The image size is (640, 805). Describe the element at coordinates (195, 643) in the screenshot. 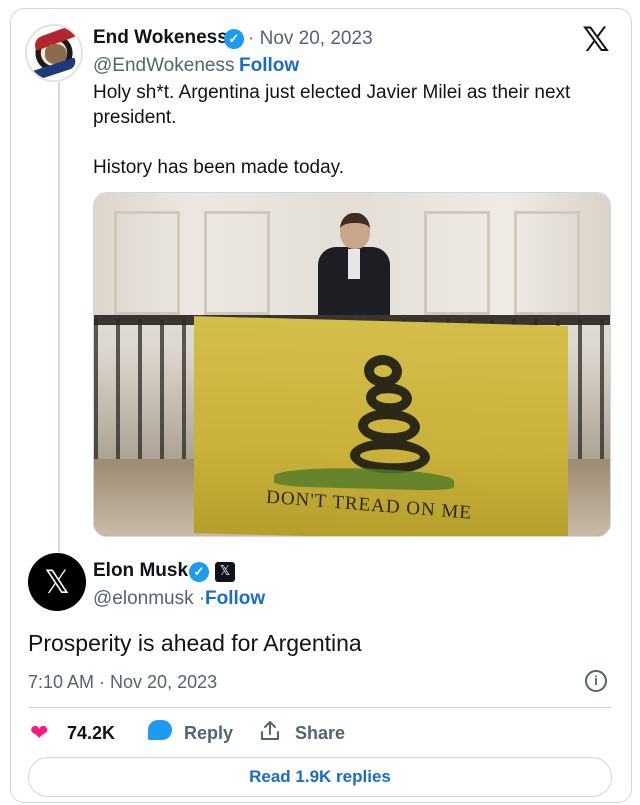

I see `main-tweet-text: Prosperity is ahead for Argentina` at that location.